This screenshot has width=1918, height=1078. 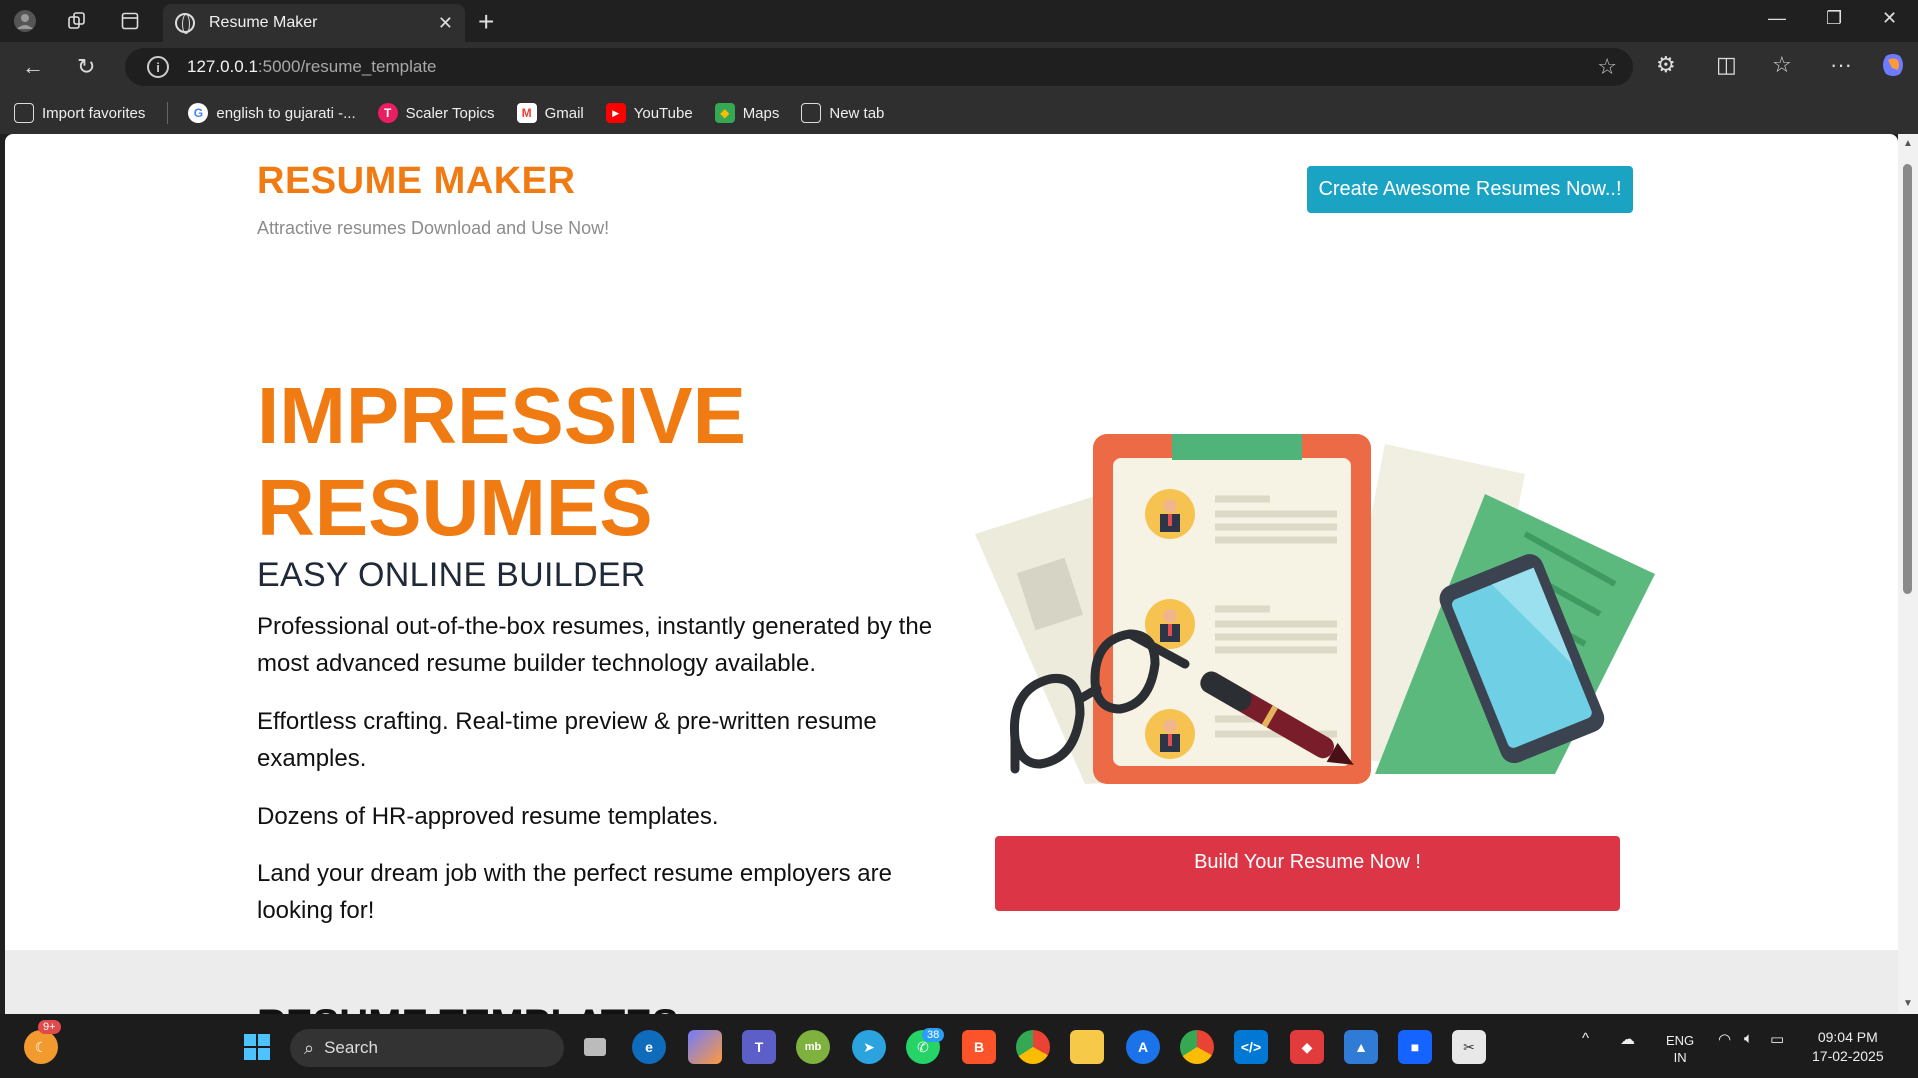 What do you see at coordinates (387, 113) in the screenshot?
I see `scaler-icon: T` at bounding box center [387, 113].